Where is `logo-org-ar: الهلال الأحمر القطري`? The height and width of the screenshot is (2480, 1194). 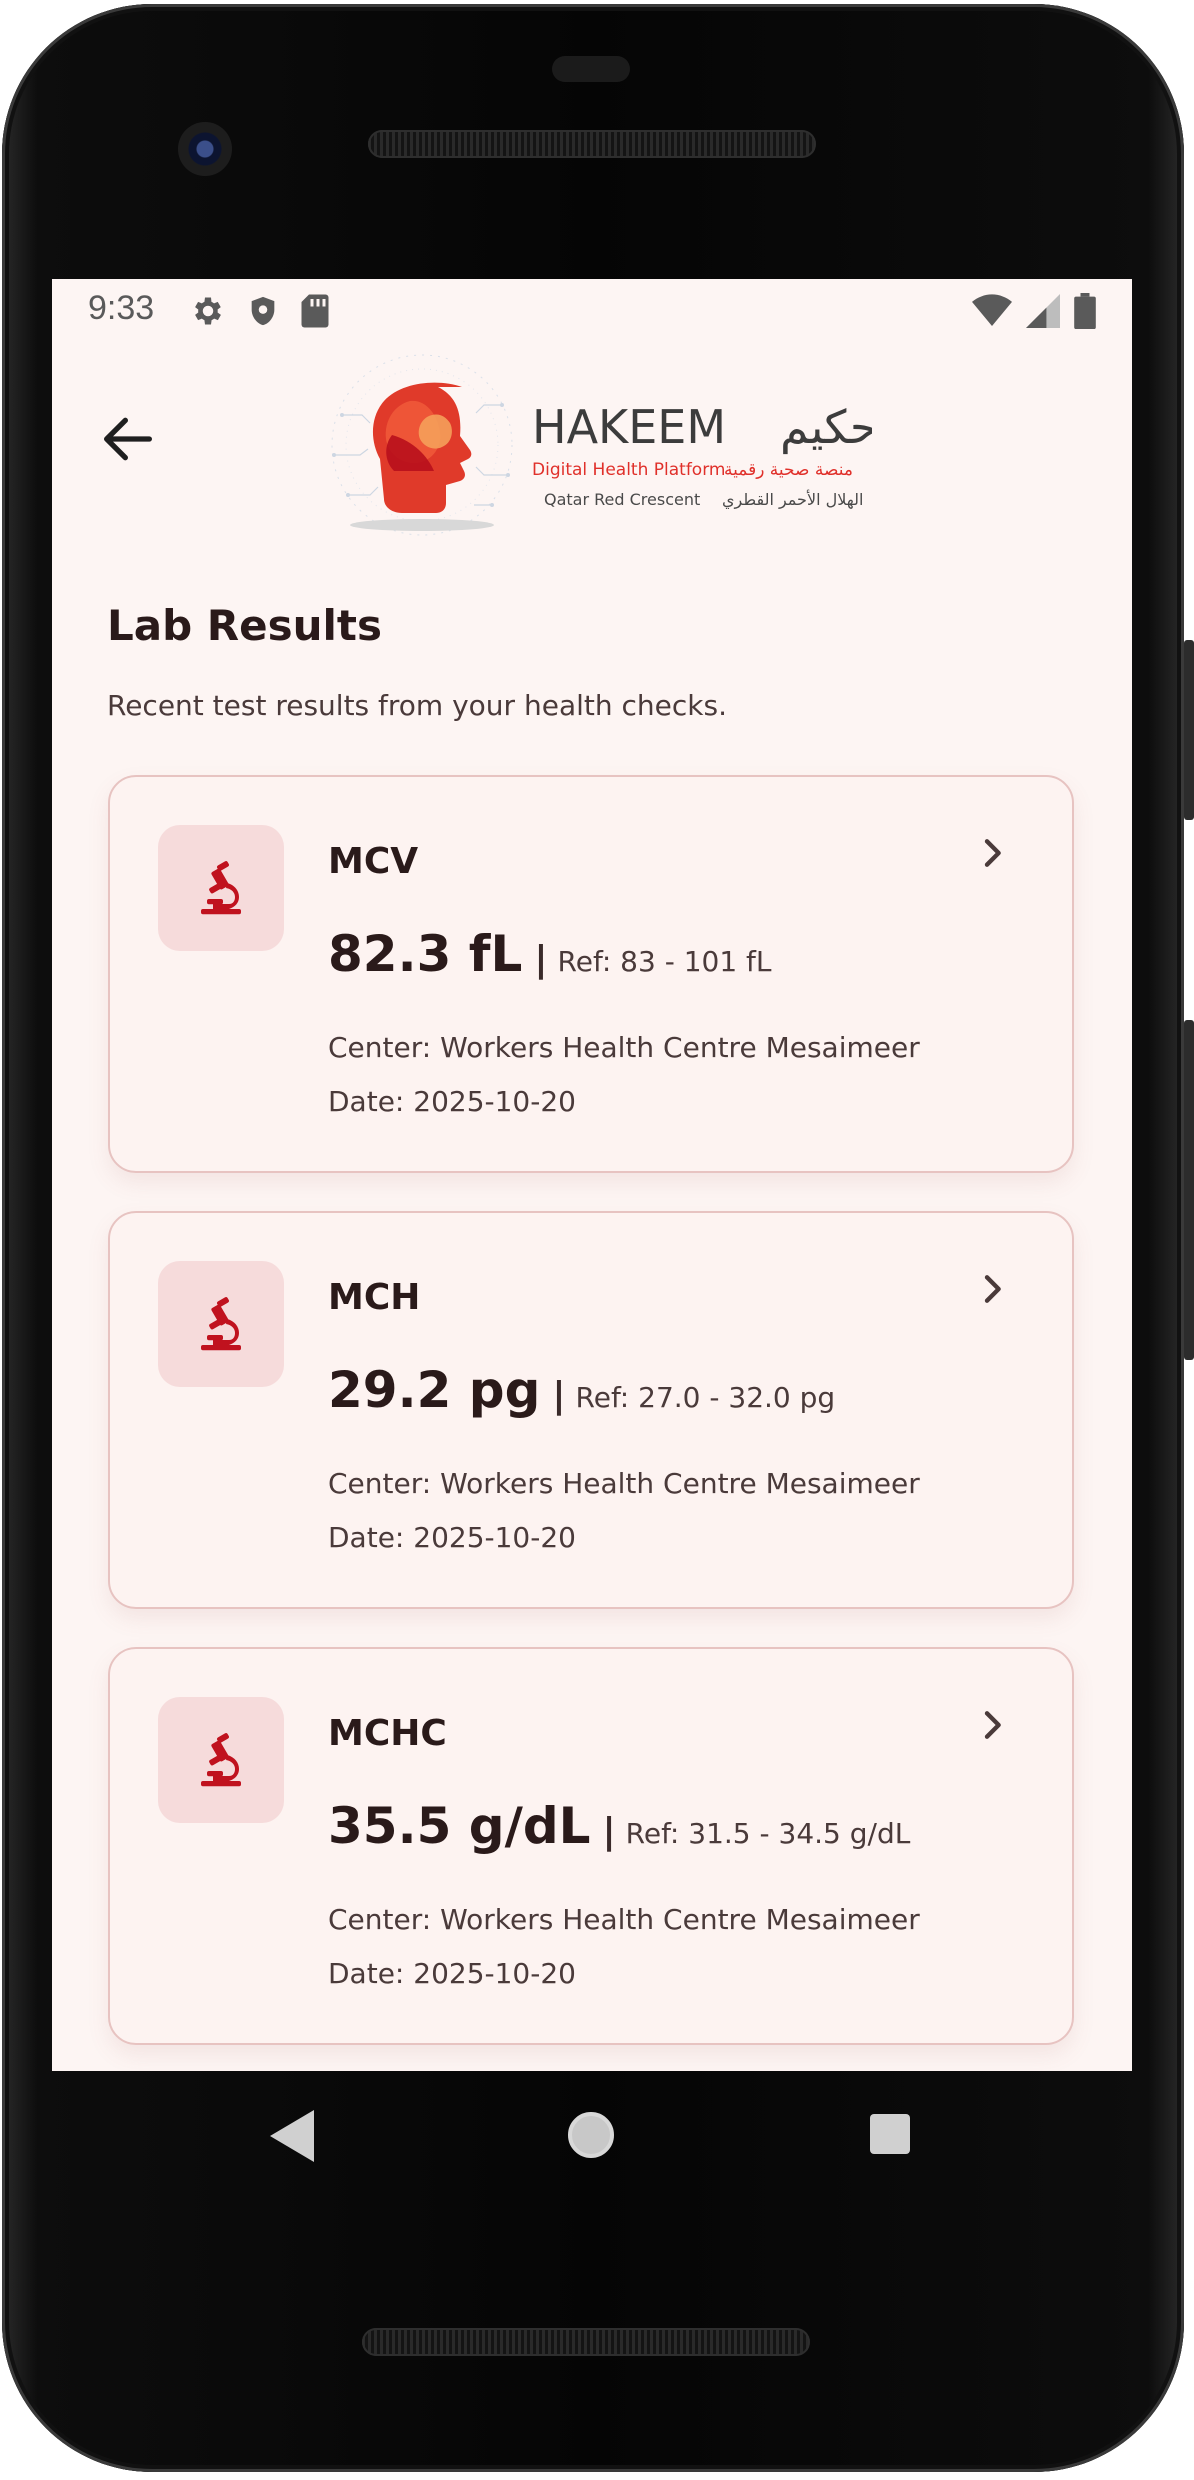 logo-org-ar: الهلال الأحمر القطري is located at coordinates (792, 499).